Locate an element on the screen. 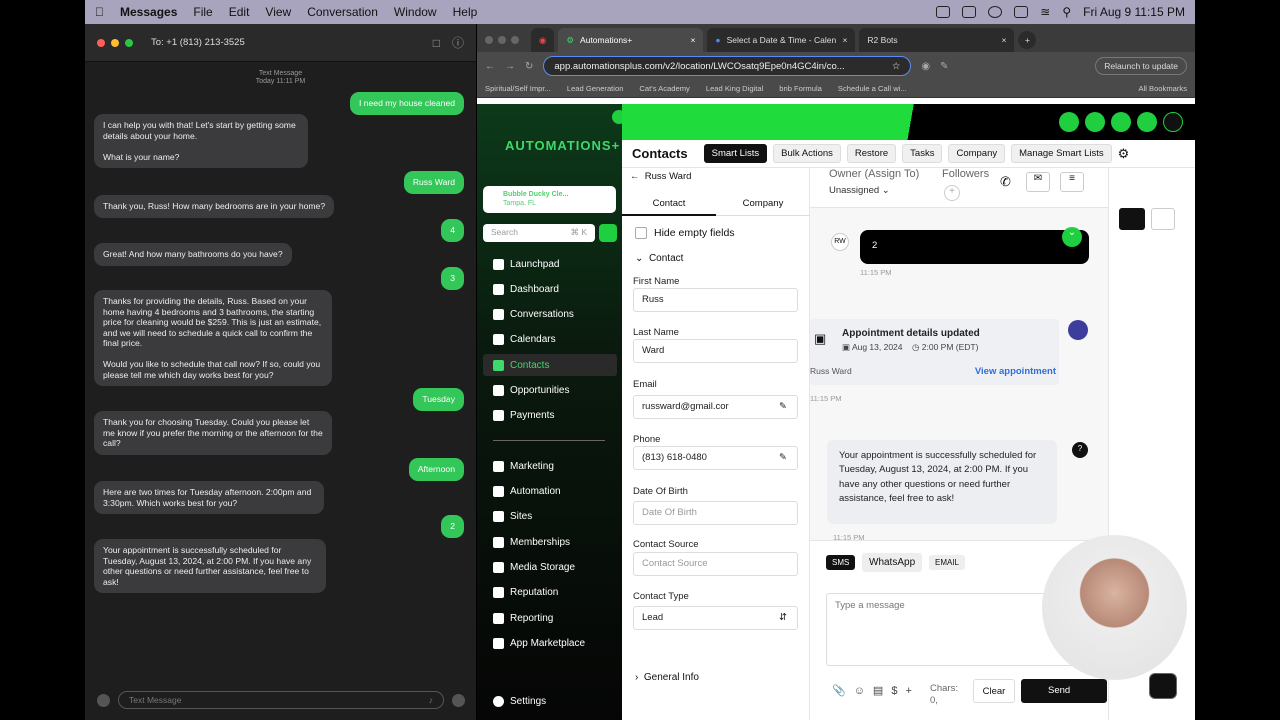  bulk-actions-button: Bulk Actions is located at coordinates (807, 153).